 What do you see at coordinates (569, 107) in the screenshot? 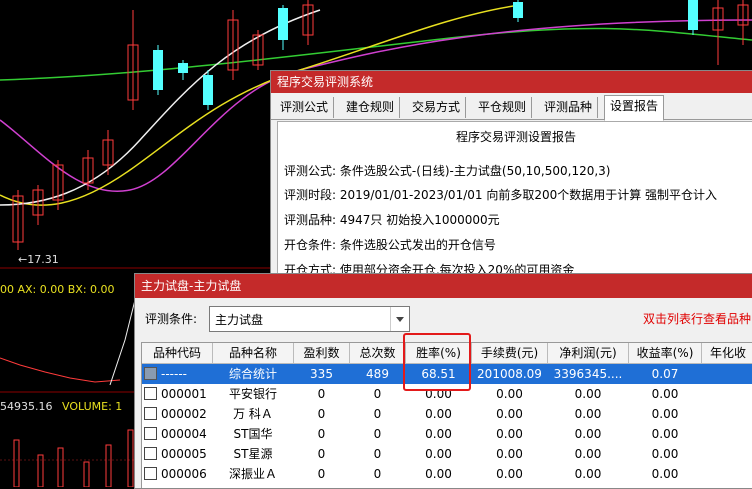
I see `tab-symbols: 评测品种` at bounding box center [569, 107].